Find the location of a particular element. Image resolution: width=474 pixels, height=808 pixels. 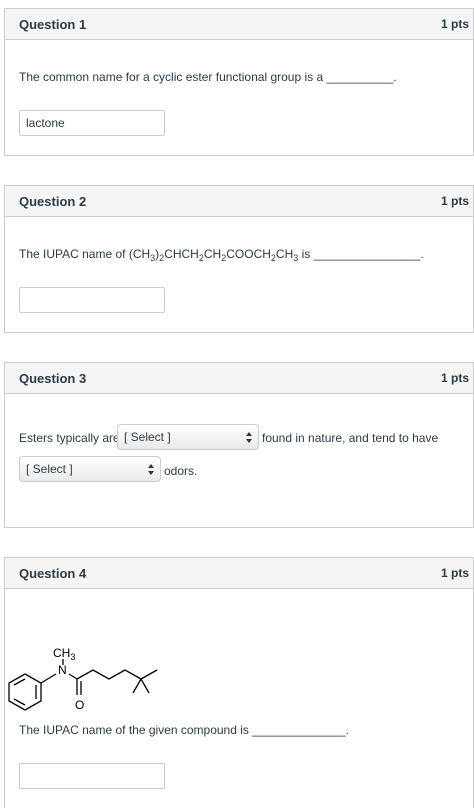

question-3-text-2: found in nature, and tend to have is located at coordinates (350, 438).